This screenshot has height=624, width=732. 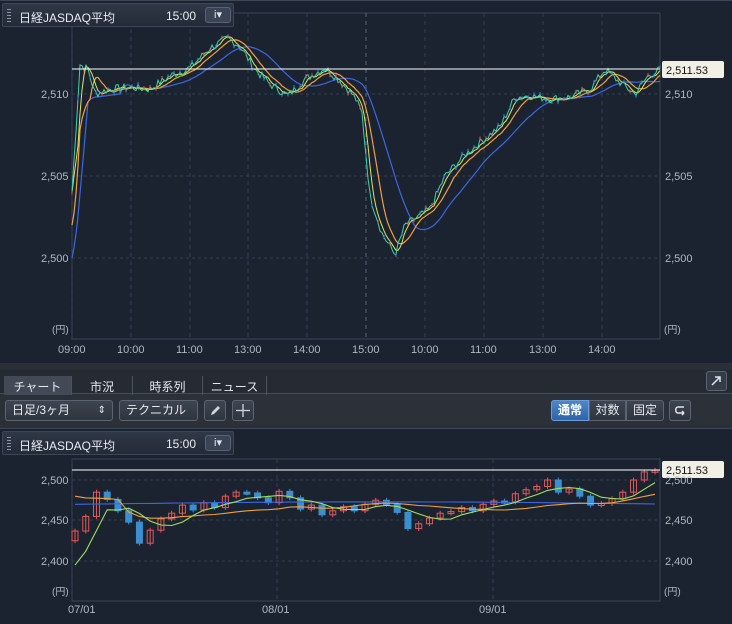 I want to click on expand-button, so click(x=716, y=381).